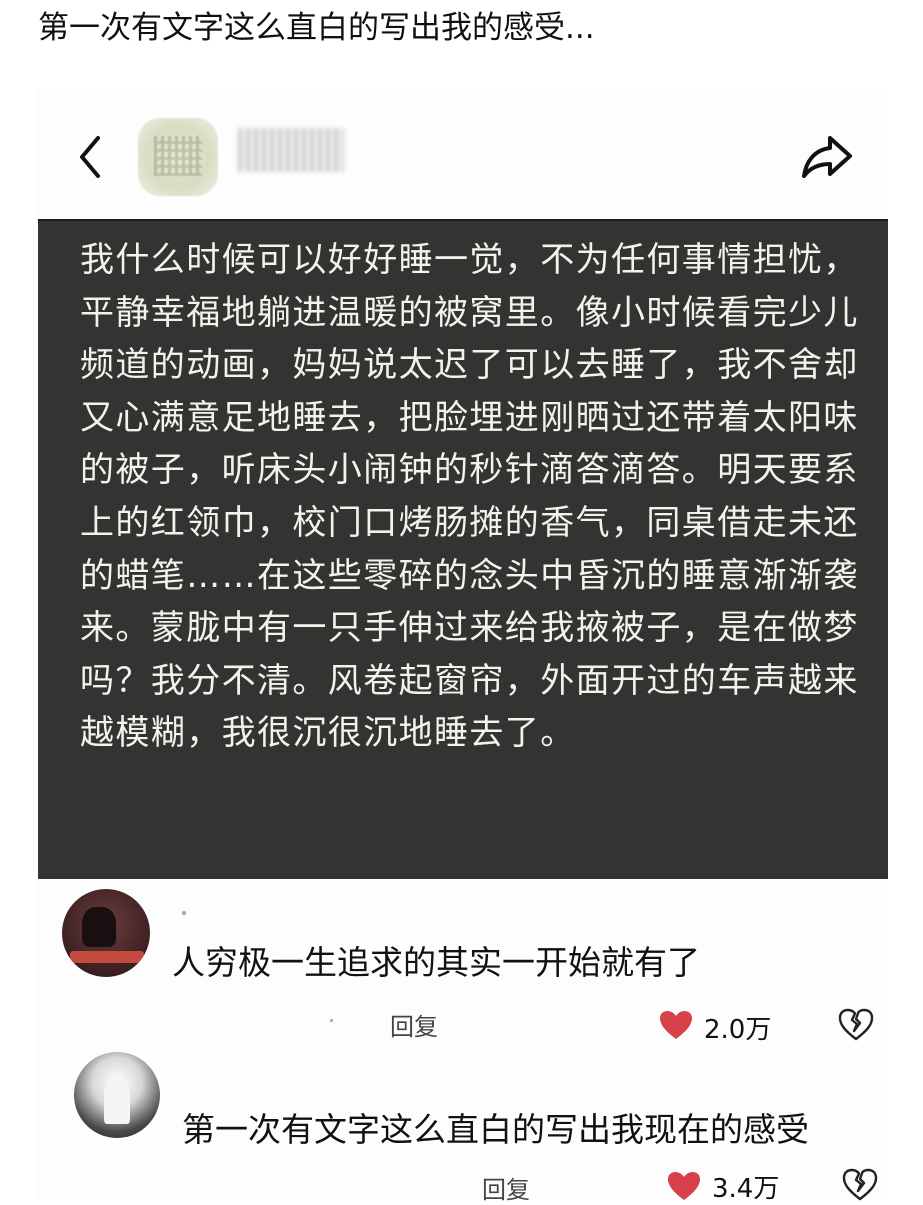 The image size is (923, 1205). I want to click on comment-text: 第一次有文字这么直白的写出我现在的感受, so click(495, 1129).